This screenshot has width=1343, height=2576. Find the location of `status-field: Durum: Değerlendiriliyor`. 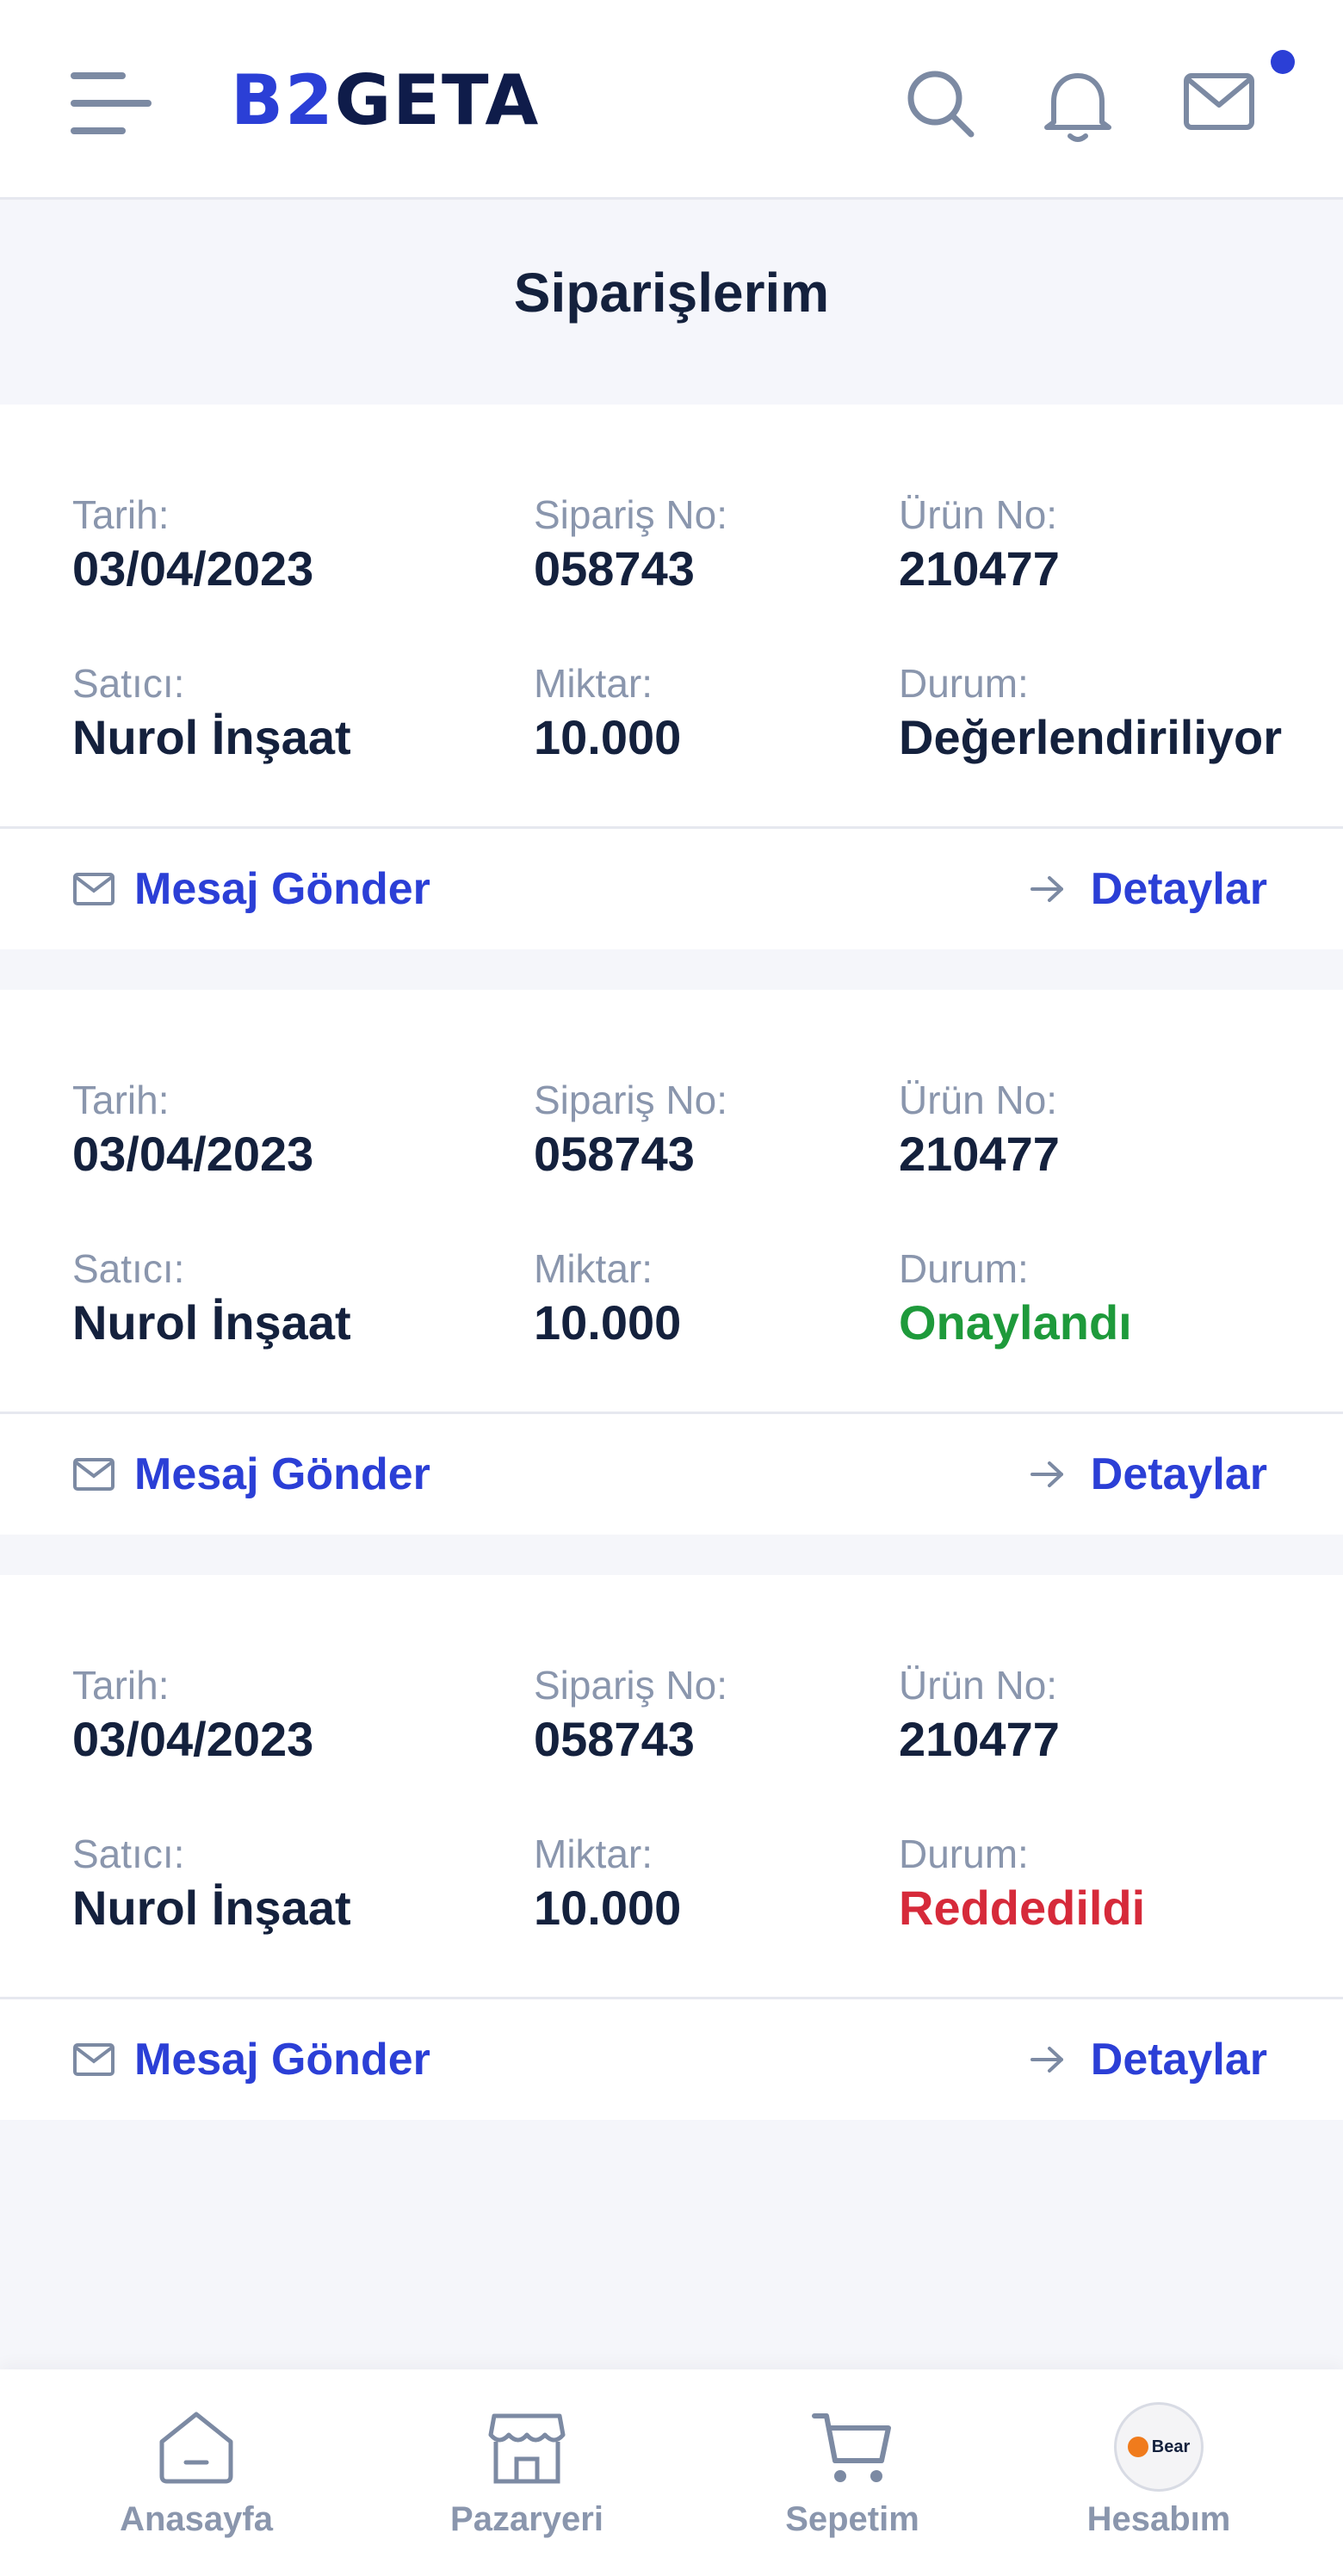

status-field: Durum: Değerlendiriliyor is located at coordinates (1090, 713).